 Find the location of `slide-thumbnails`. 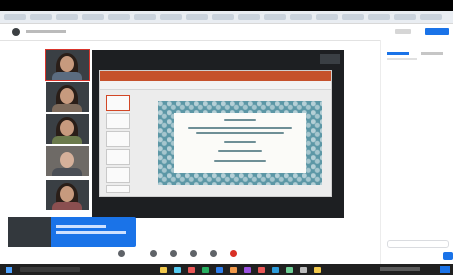

slide-thumbnails is located at coordinates (117, 142).